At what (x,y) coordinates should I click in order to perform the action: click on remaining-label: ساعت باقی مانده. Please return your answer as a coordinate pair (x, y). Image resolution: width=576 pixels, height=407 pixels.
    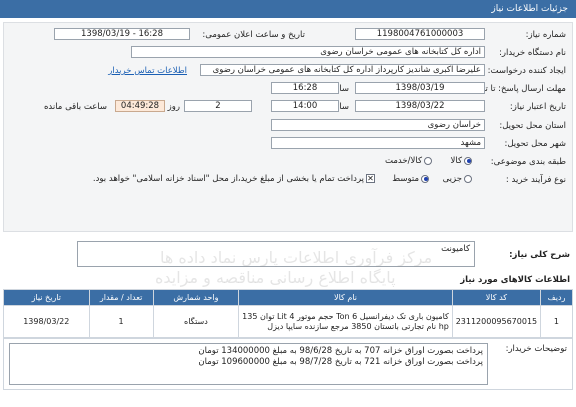
    Looking at the image, I should click on (75, 107).